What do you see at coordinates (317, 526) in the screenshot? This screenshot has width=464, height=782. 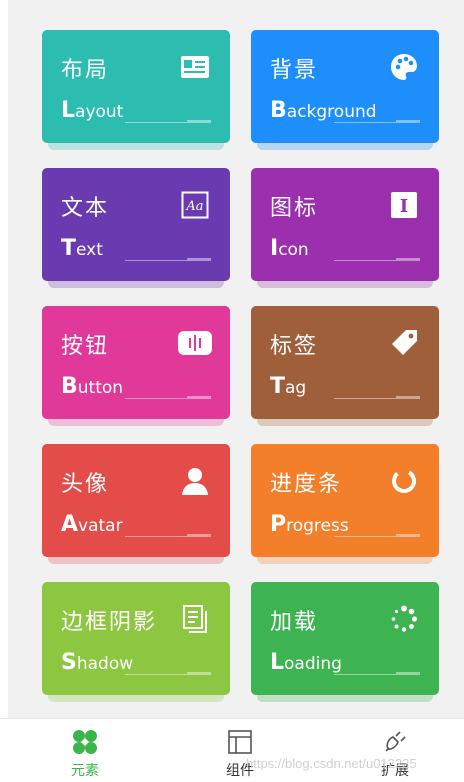 I see `card-subtitle-rest: rogress` at bounding box center [317, 526].